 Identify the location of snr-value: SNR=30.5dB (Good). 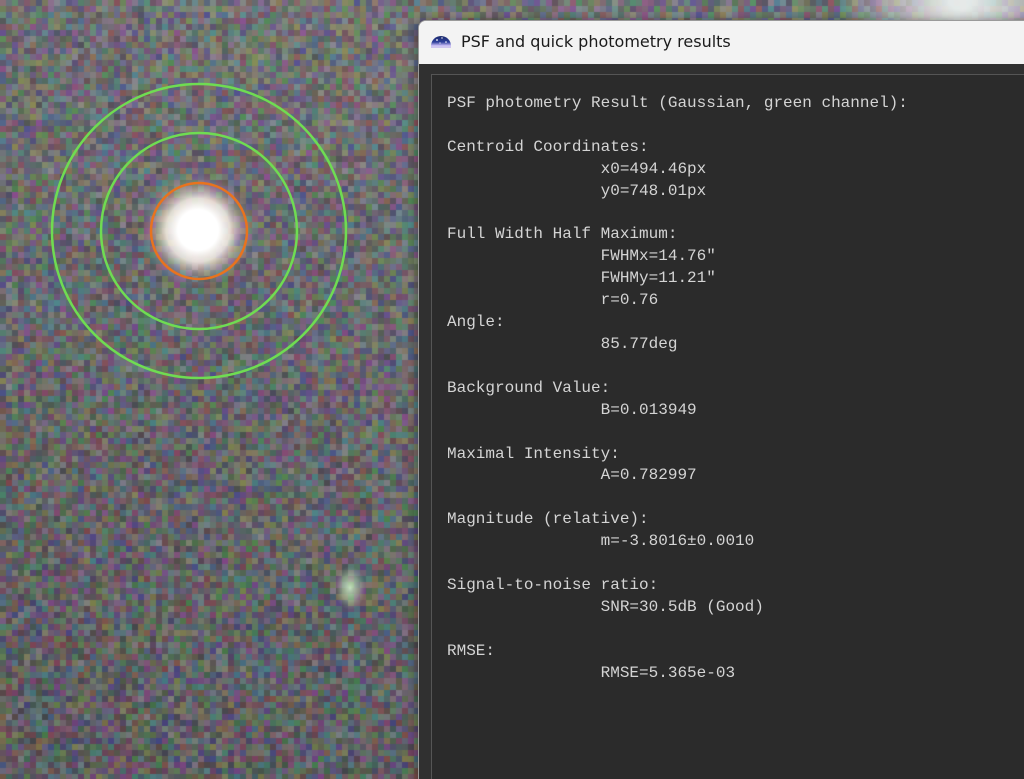
(682, 606).